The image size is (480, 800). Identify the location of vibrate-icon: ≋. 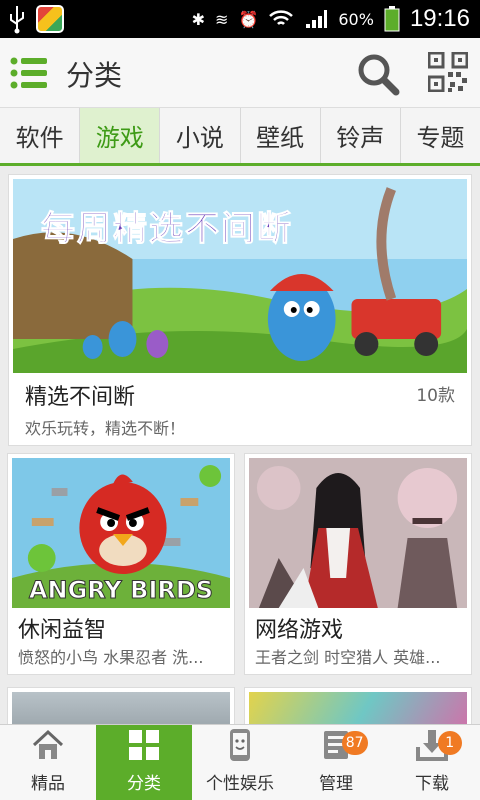
(222, 19).